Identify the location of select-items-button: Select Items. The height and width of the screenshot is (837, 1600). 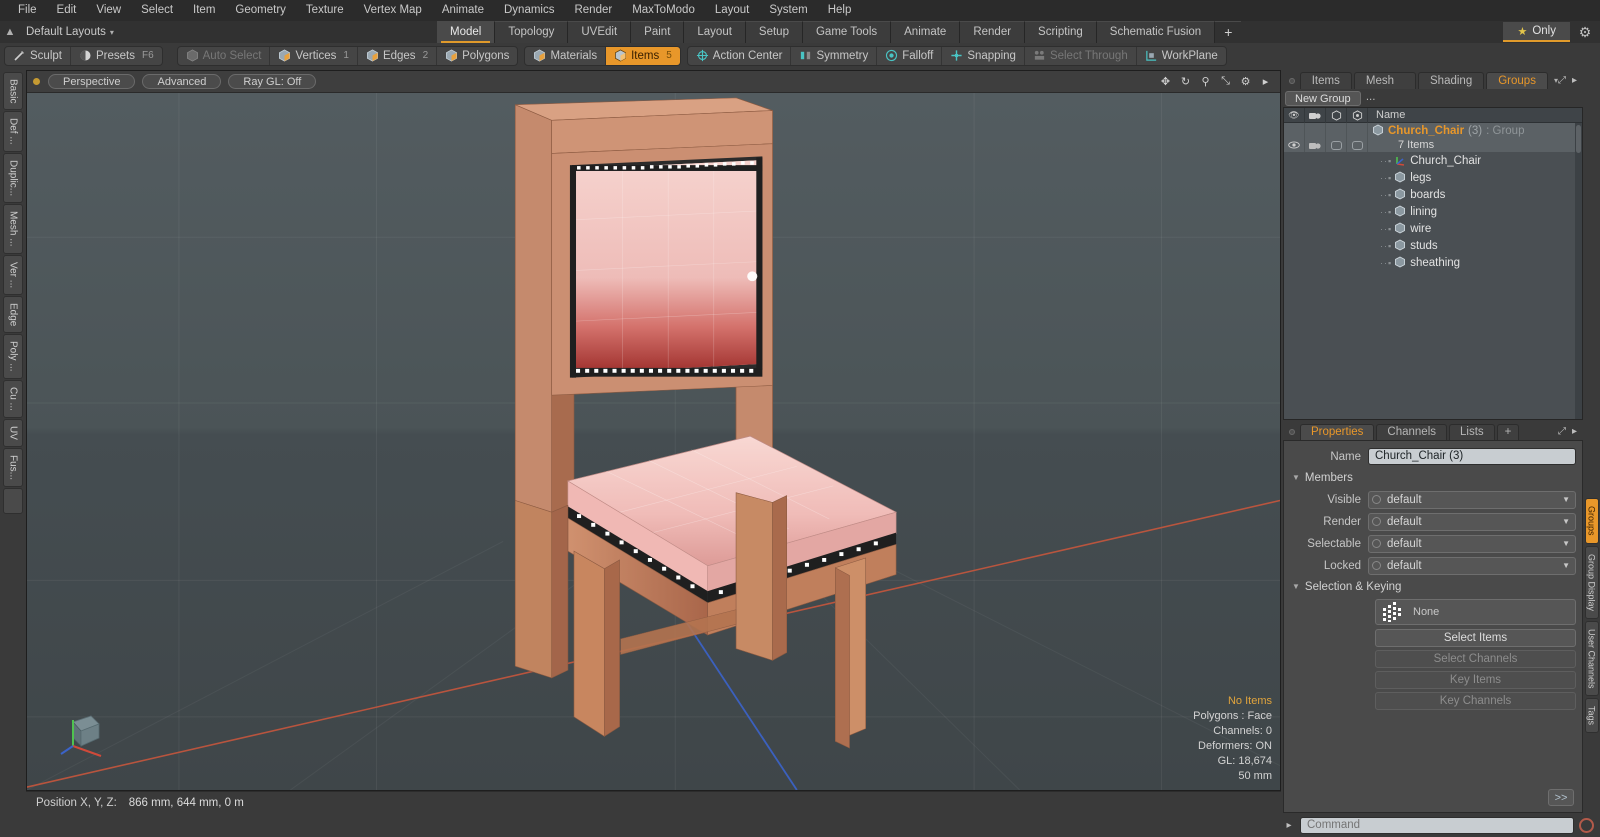
(1475, 638).